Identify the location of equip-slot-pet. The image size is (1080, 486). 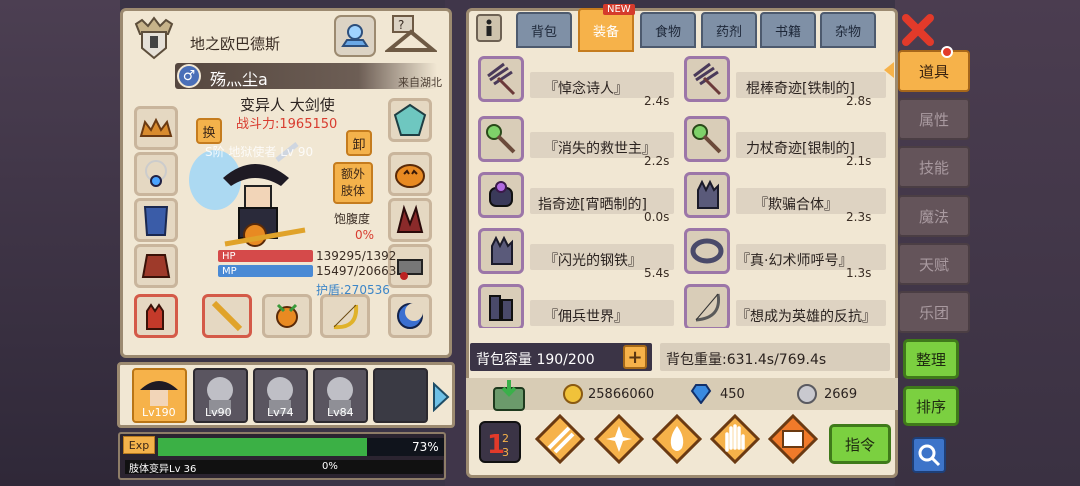
(410, 174).